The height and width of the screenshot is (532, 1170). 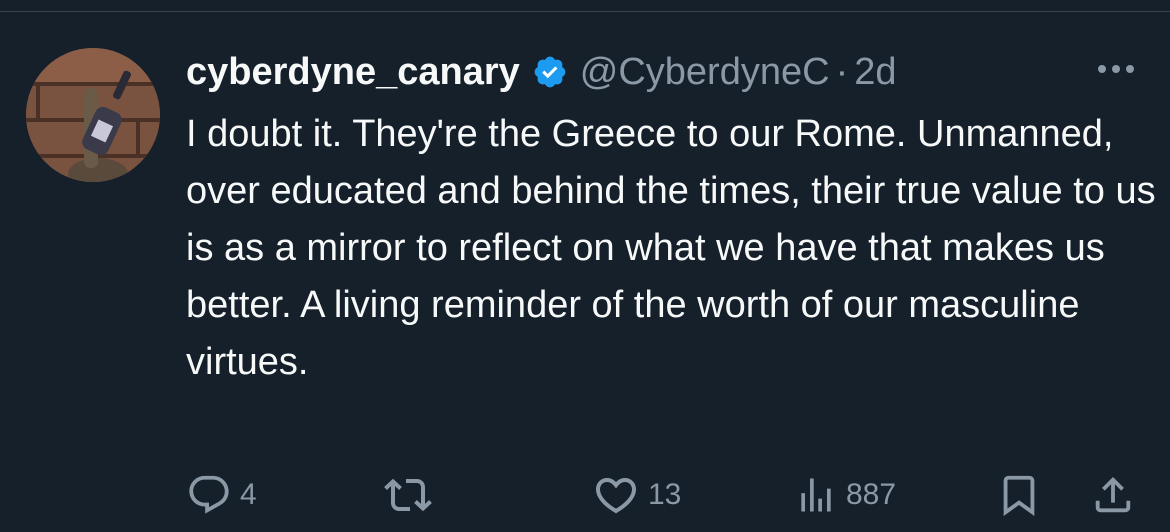 What do you see at coordinates (353, 72) in the screenshot?
I see `display-name: cyberdyne_canary` at bounding box center [353, 72].